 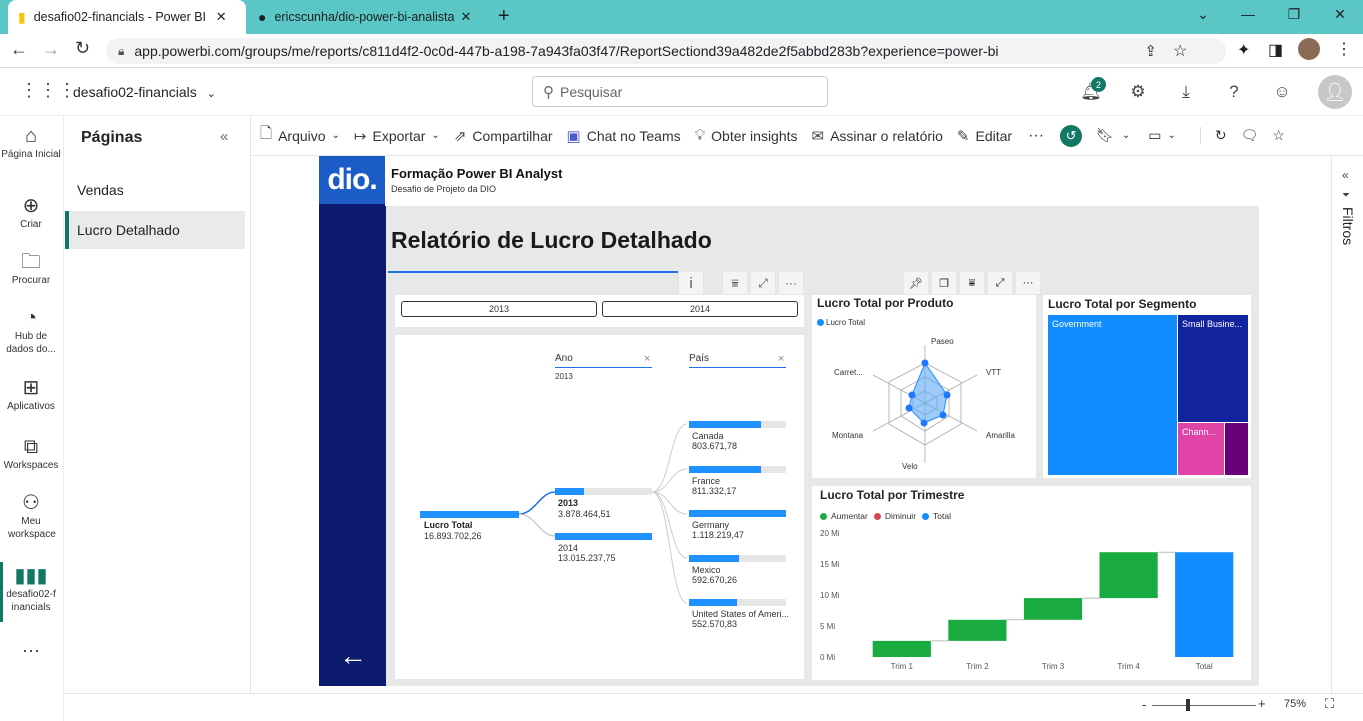 What do you see at coordinates (1203, 14) in the screenshot?
I see `tab-search-icon: ⌄` at bounding box center [1203, 14].